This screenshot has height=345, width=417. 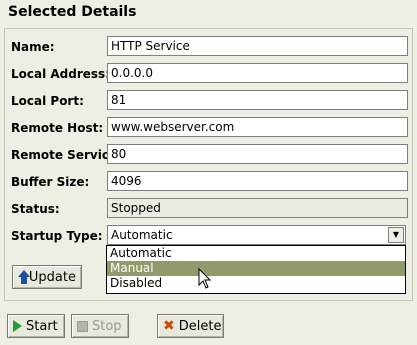 I want to click on update-button-label: Update, so click(x=52, y=277).